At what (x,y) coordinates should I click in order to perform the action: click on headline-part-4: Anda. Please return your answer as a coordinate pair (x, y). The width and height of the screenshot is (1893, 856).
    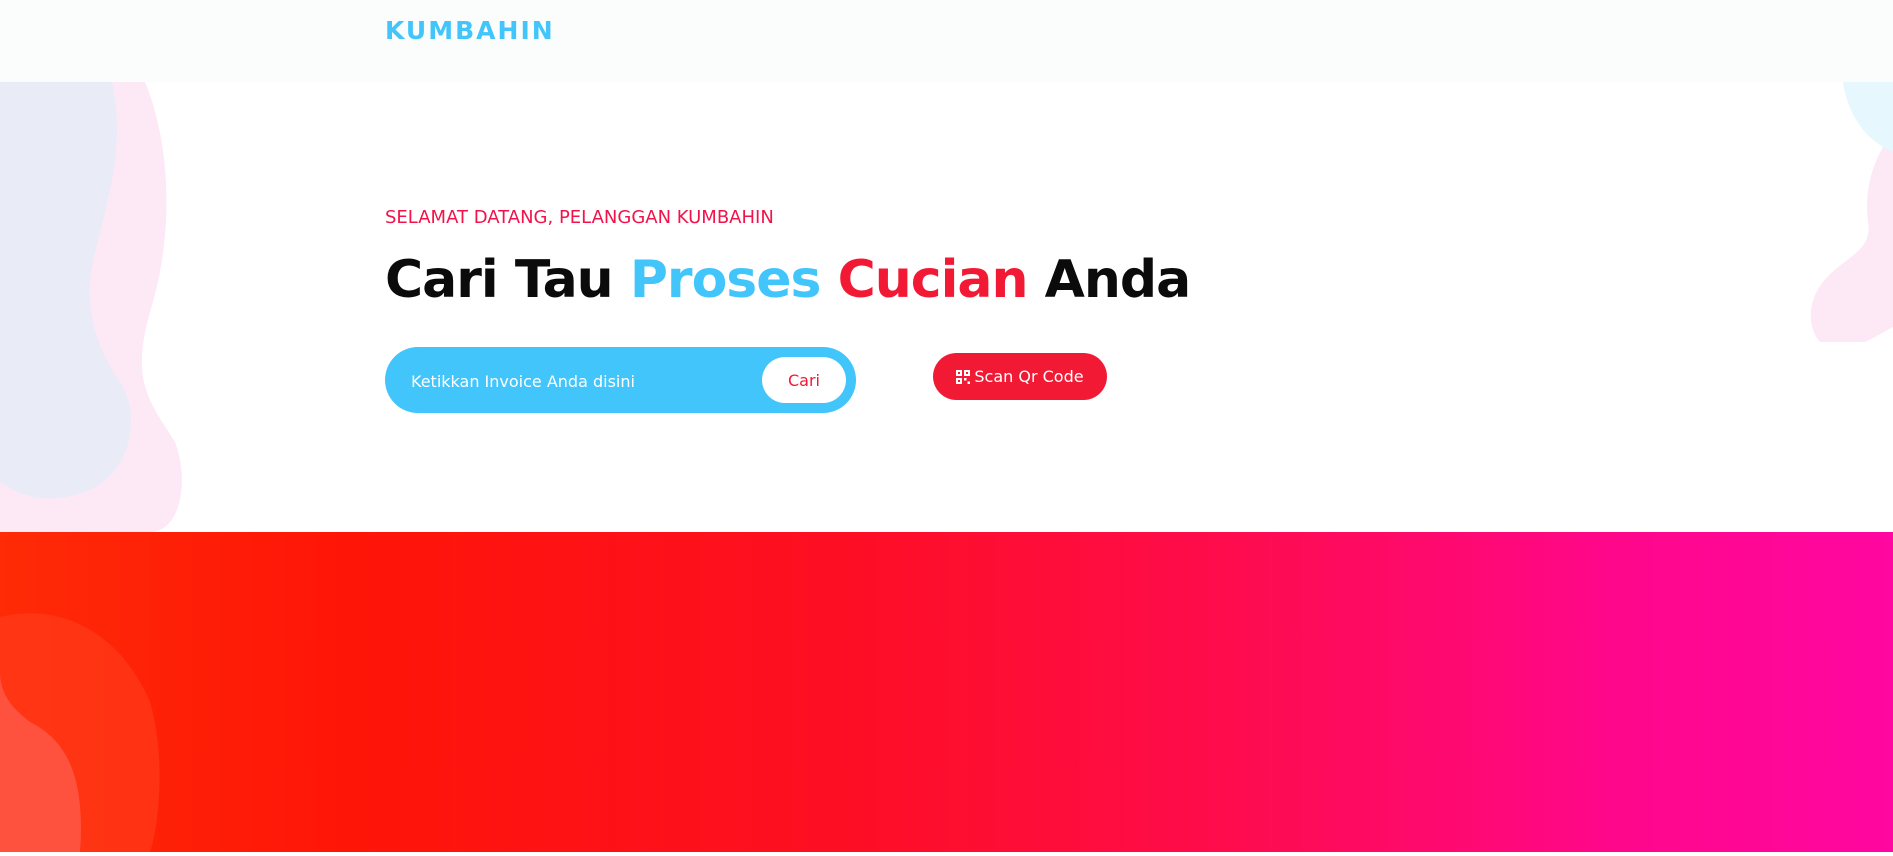
    Looking at the image, I should click on (1118, 280).